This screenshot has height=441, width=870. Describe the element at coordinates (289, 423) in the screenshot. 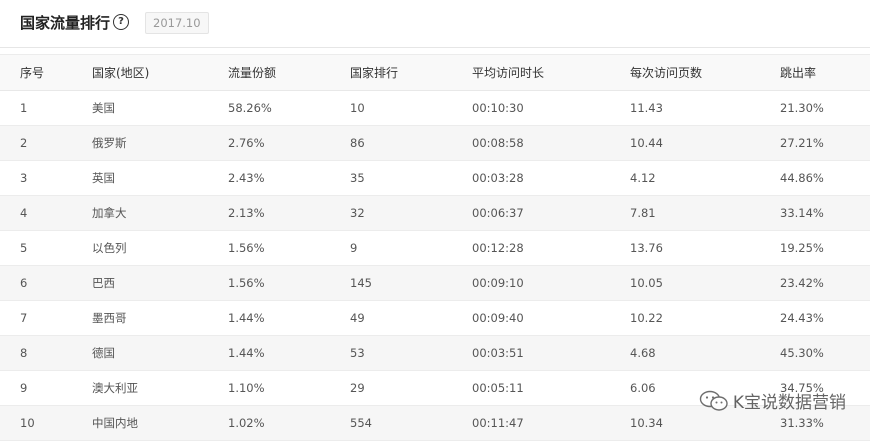

I see `cell-traffic-share: 1.02%` at that location.